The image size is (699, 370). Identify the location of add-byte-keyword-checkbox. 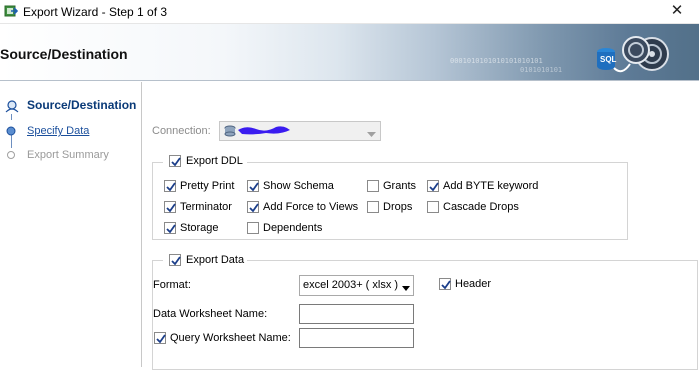
(433, 186).